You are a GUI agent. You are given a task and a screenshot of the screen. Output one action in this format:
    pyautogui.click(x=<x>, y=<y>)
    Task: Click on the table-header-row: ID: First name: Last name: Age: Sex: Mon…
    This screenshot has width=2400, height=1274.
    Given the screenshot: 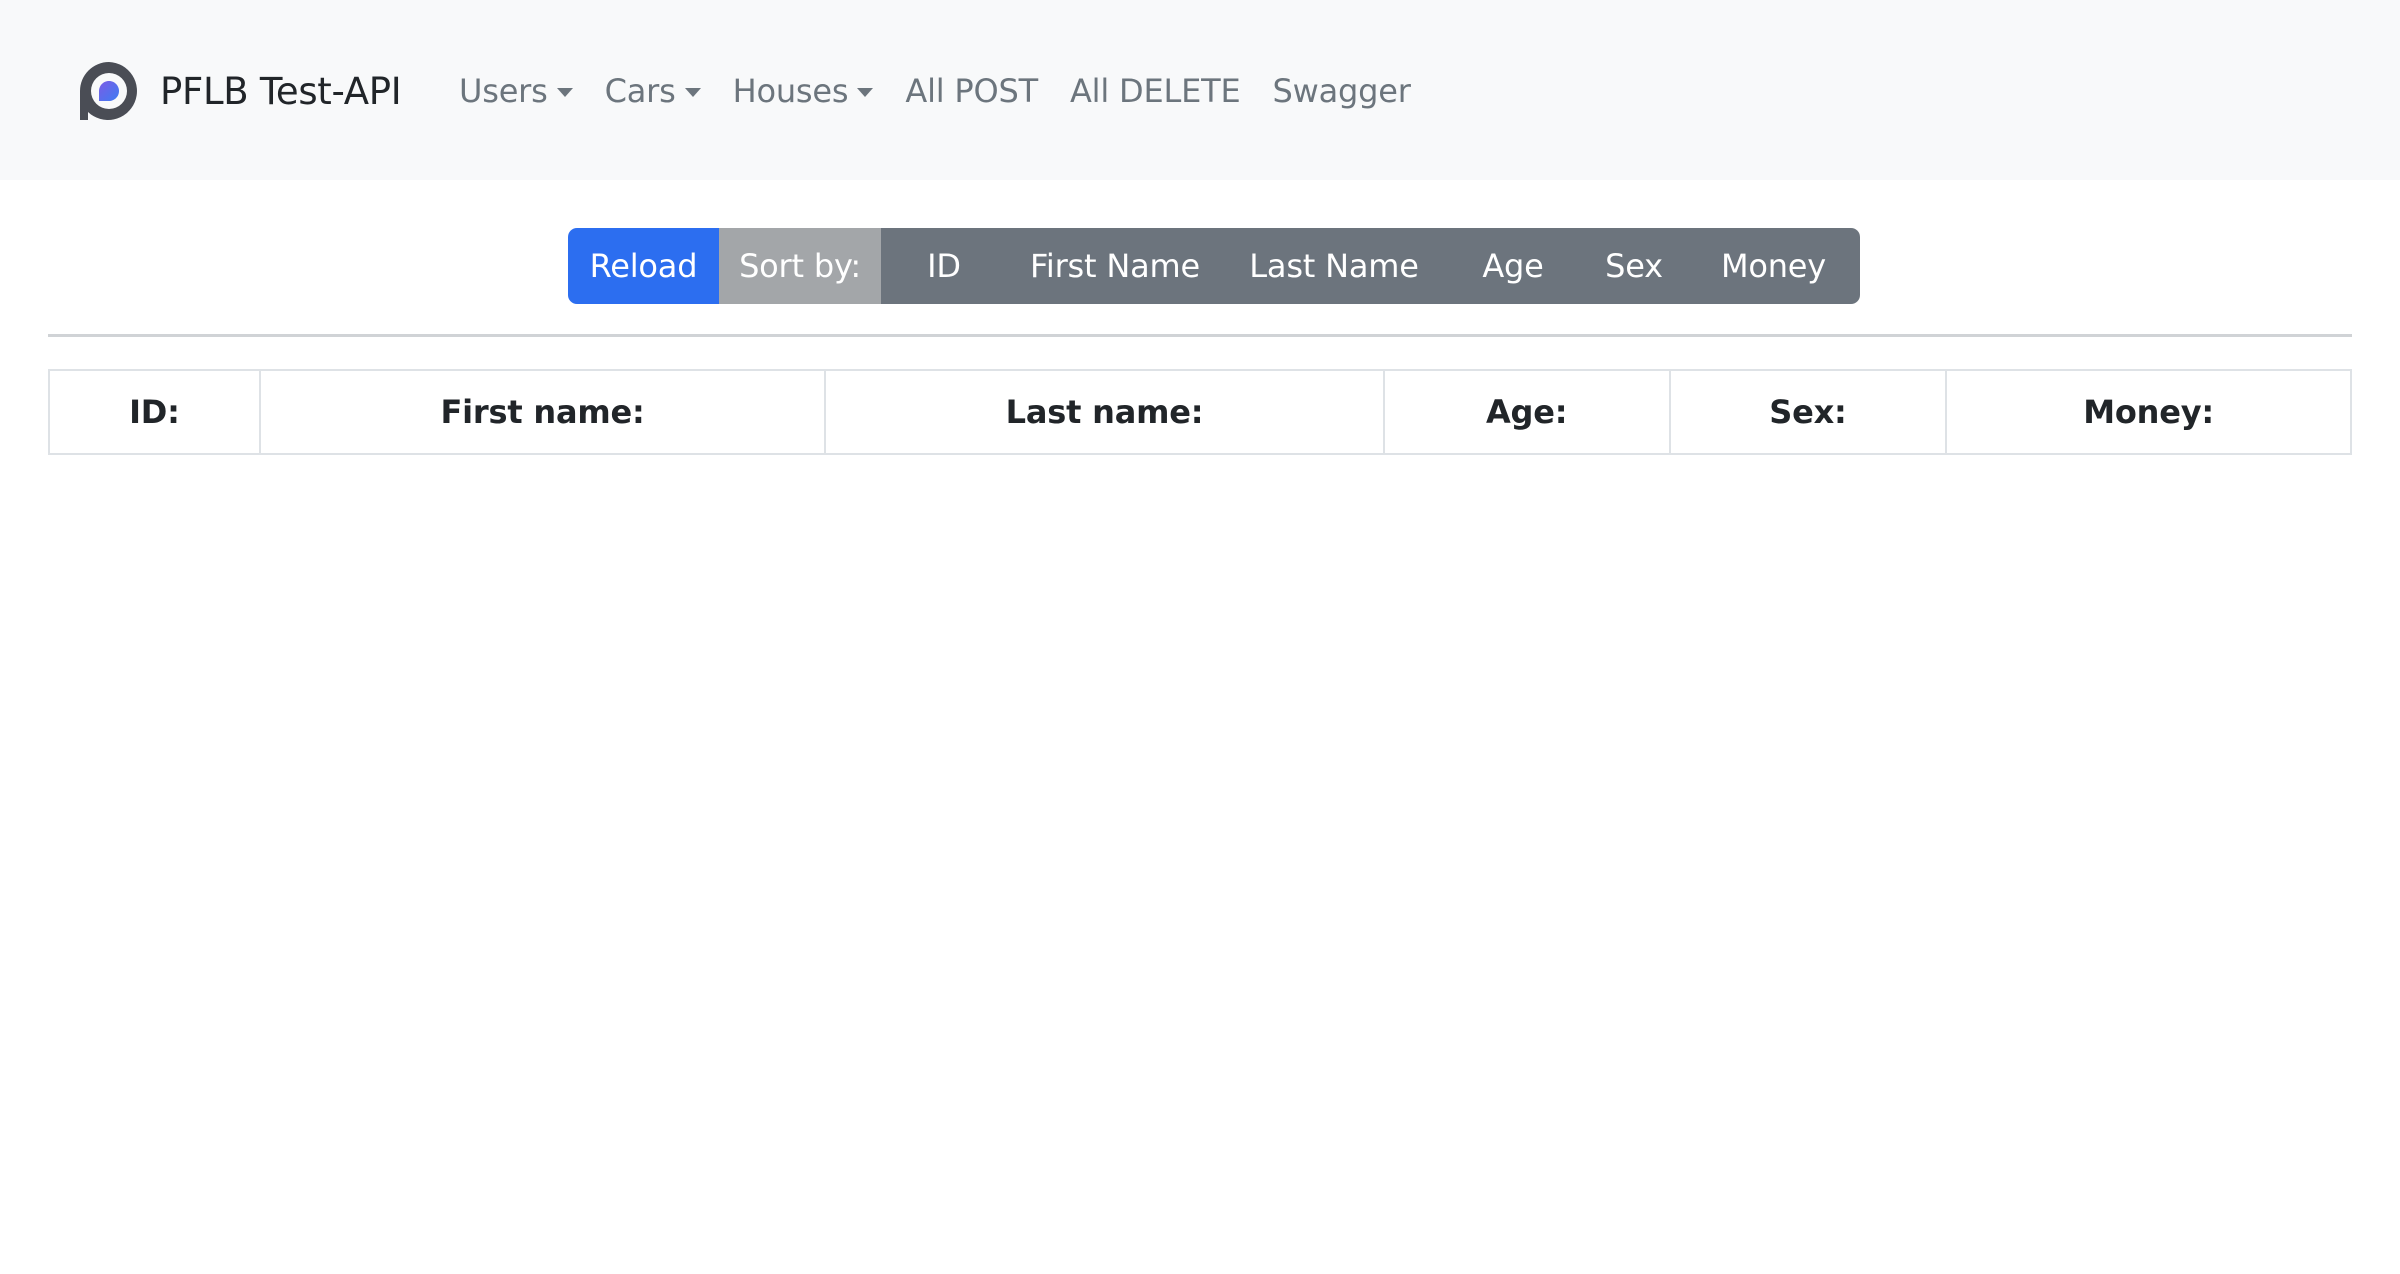 What is the action you would take?
    pyautogui.click(x=1200, y=412)
    